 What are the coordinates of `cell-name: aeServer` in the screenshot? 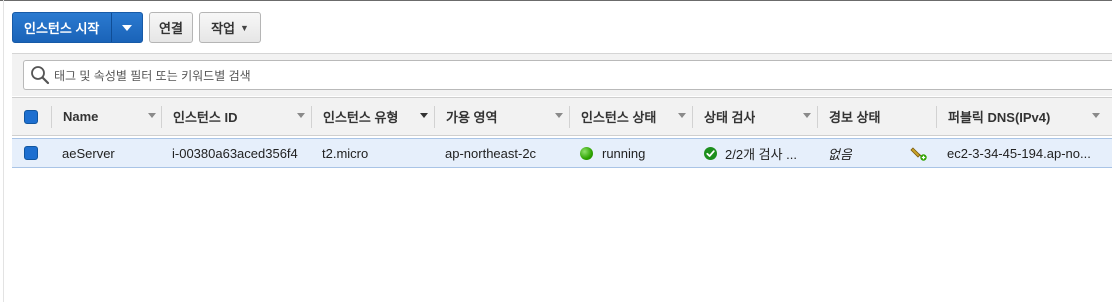 It's located at (88, 153).